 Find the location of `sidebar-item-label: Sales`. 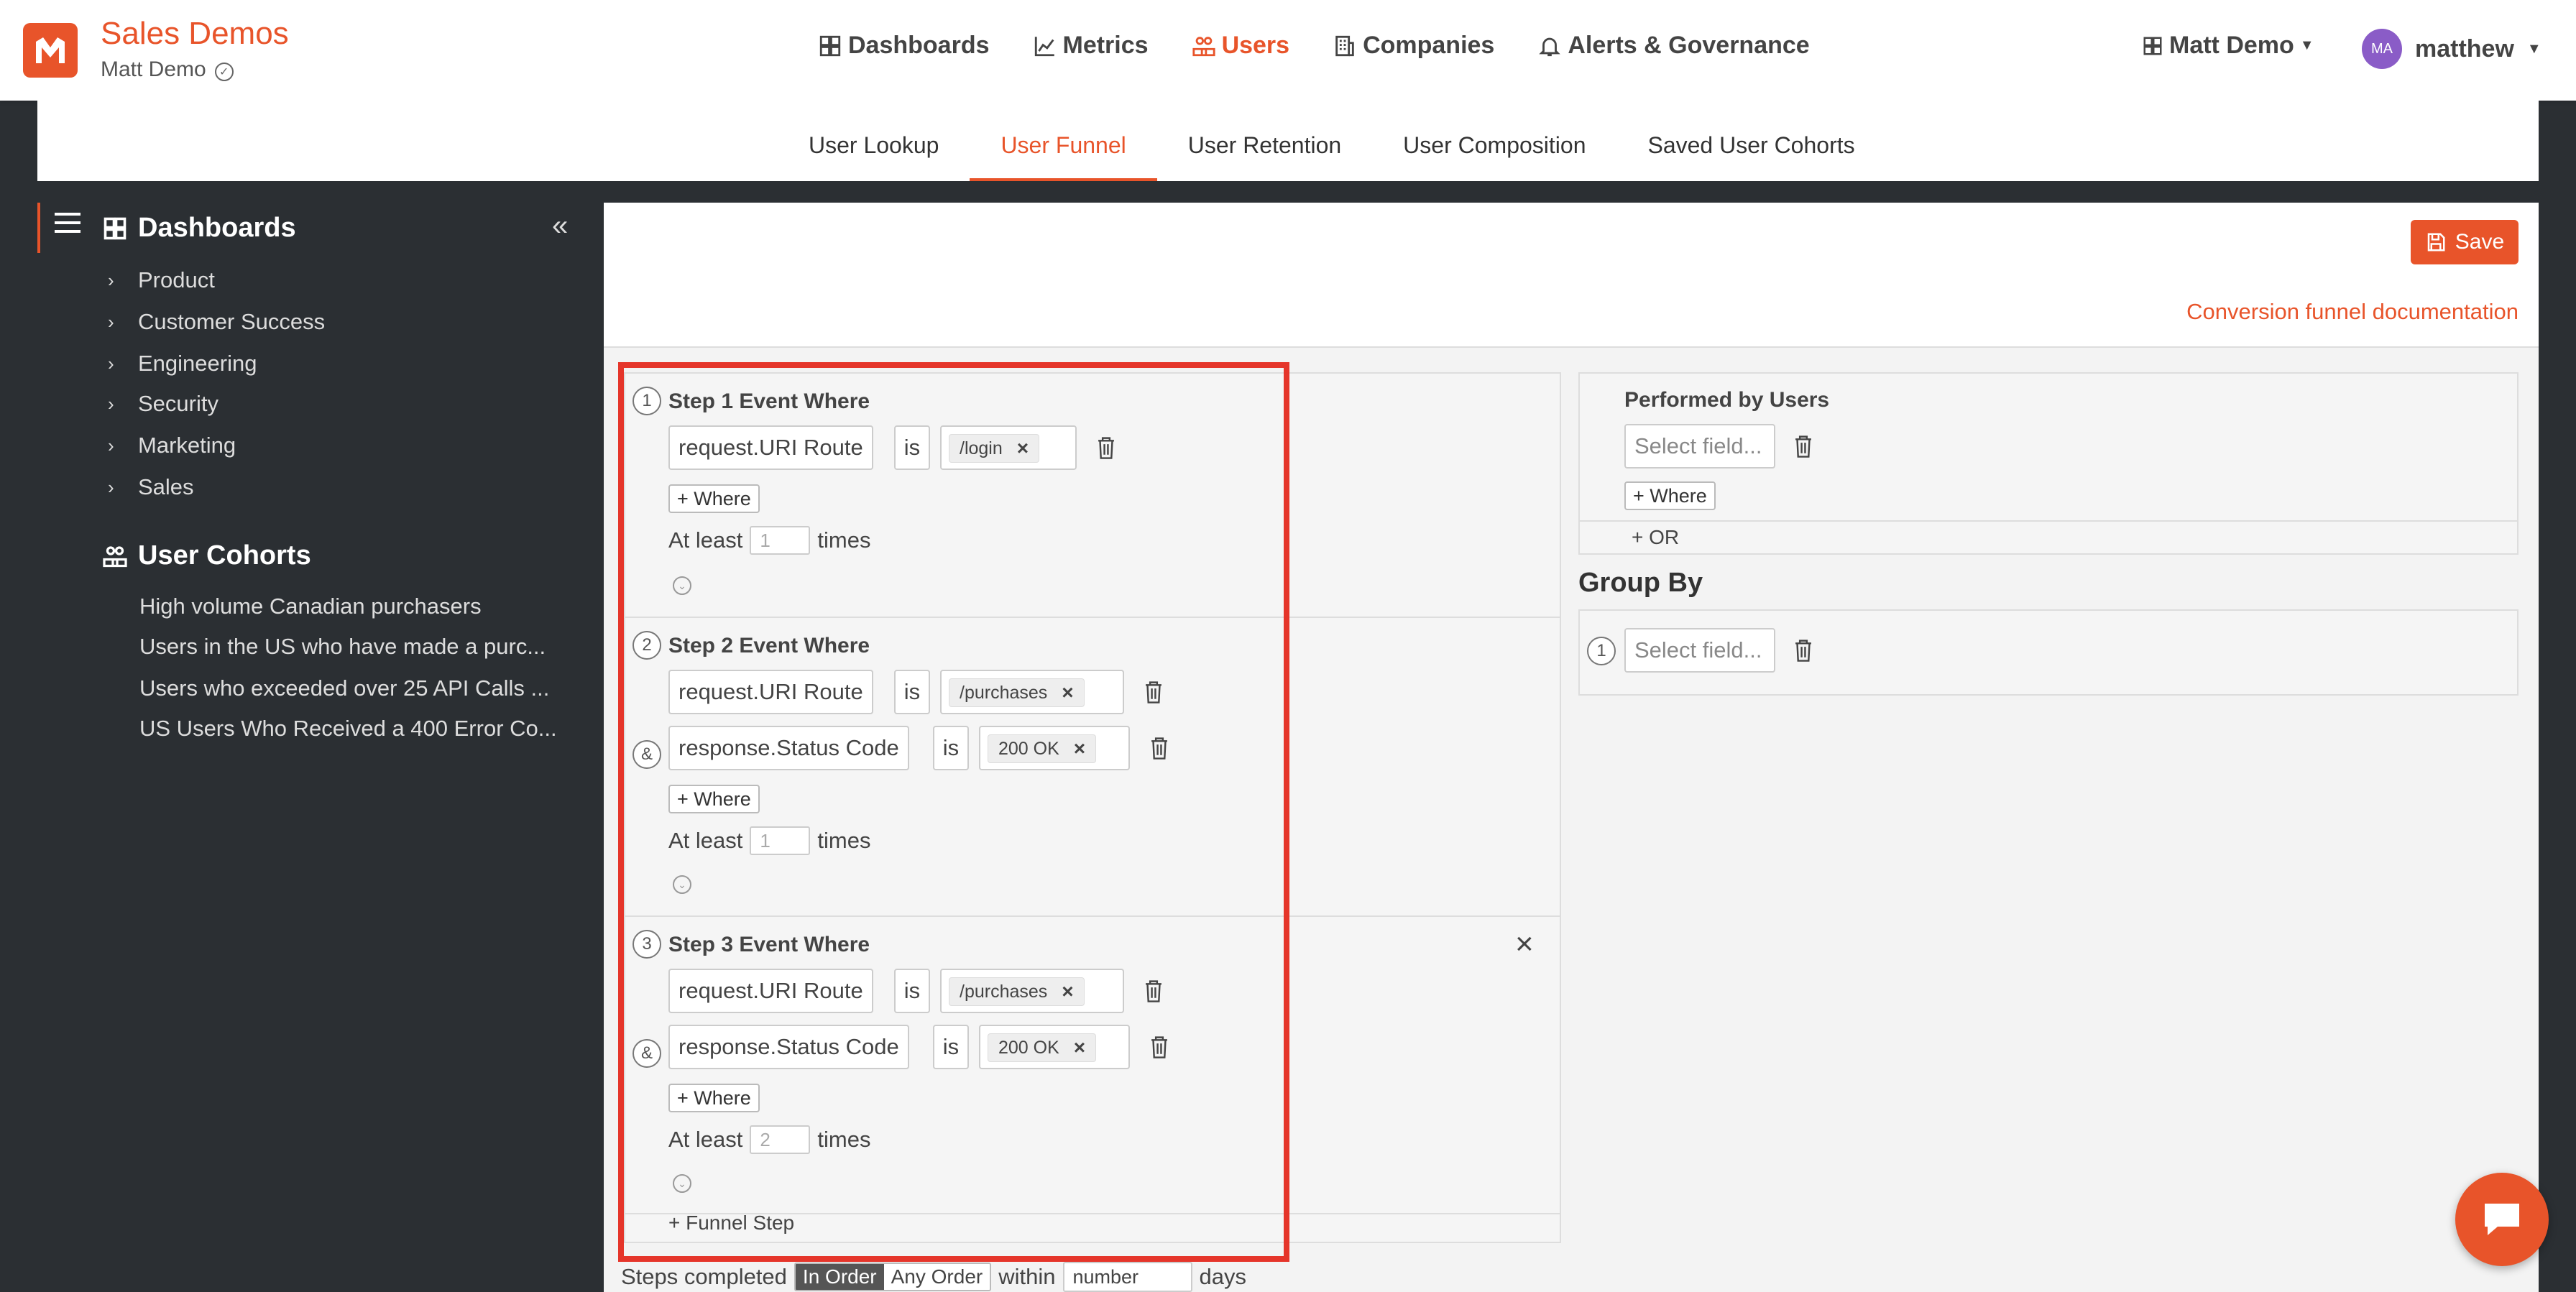

sidebar-item-label: Sales is located at coordinates (166, 487).